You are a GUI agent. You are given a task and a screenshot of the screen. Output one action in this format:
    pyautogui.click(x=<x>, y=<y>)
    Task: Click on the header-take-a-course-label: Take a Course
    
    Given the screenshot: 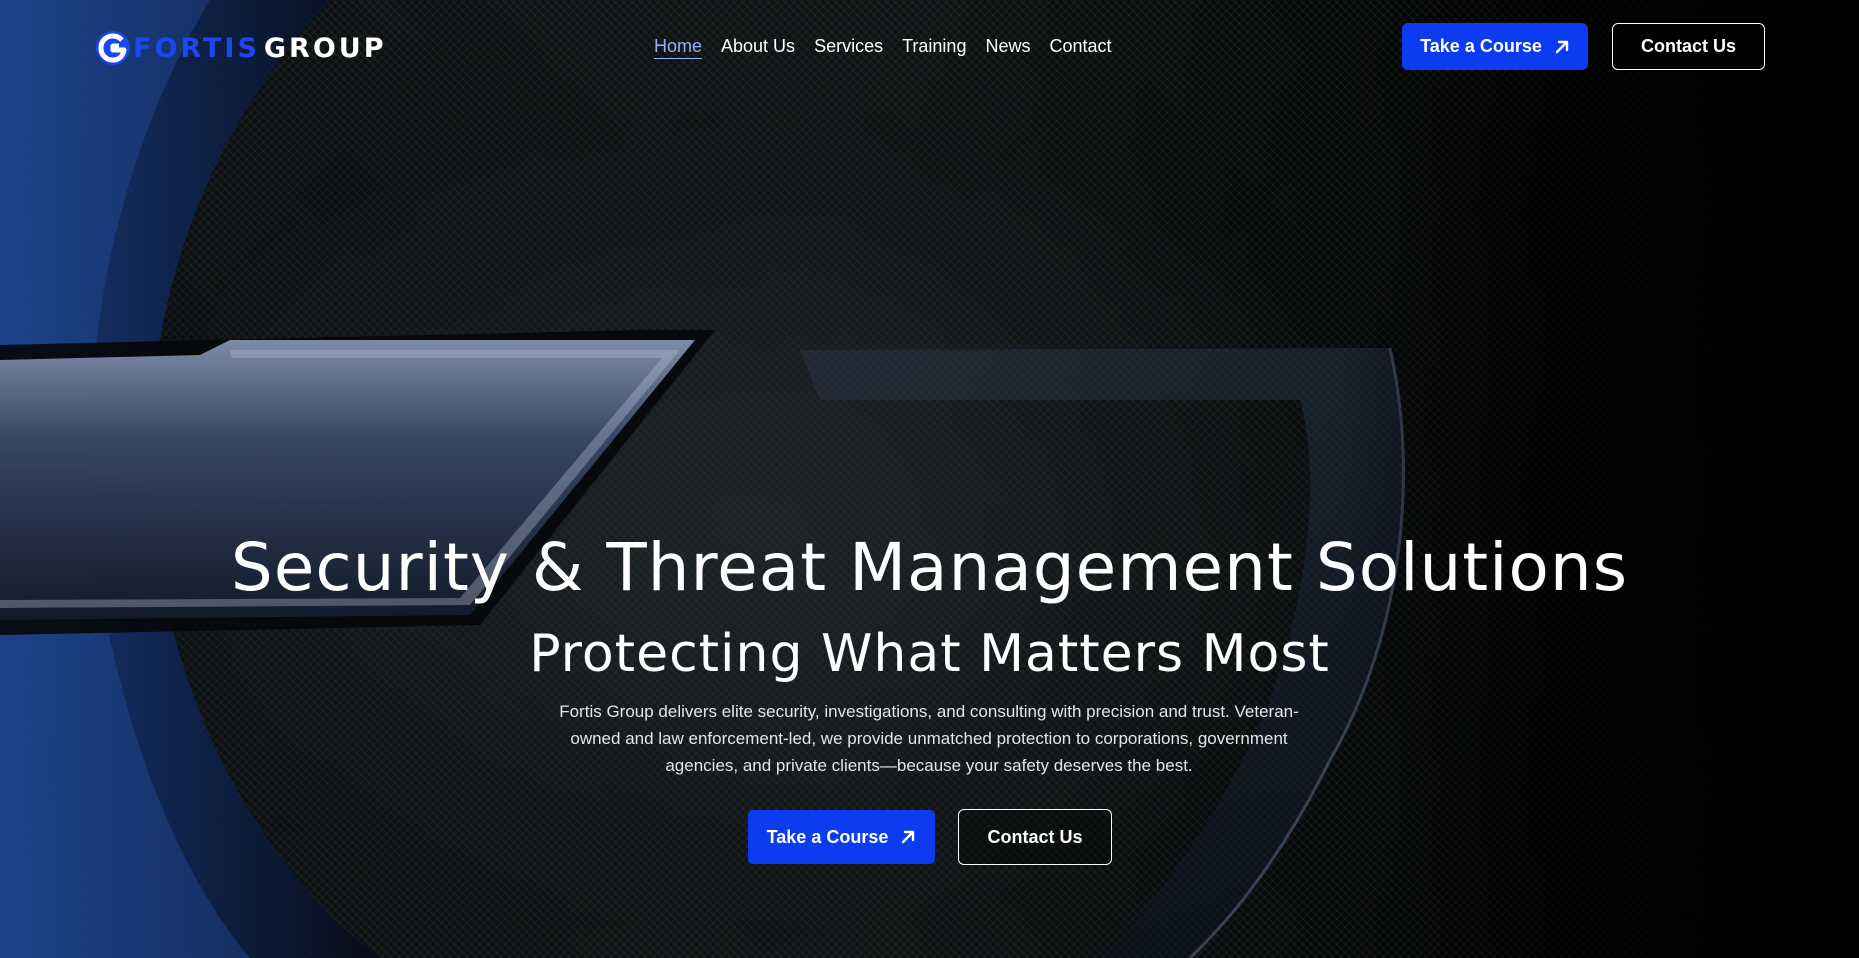 What is the action you would take?
    pyautogui.click(x=1481, y=46)
    